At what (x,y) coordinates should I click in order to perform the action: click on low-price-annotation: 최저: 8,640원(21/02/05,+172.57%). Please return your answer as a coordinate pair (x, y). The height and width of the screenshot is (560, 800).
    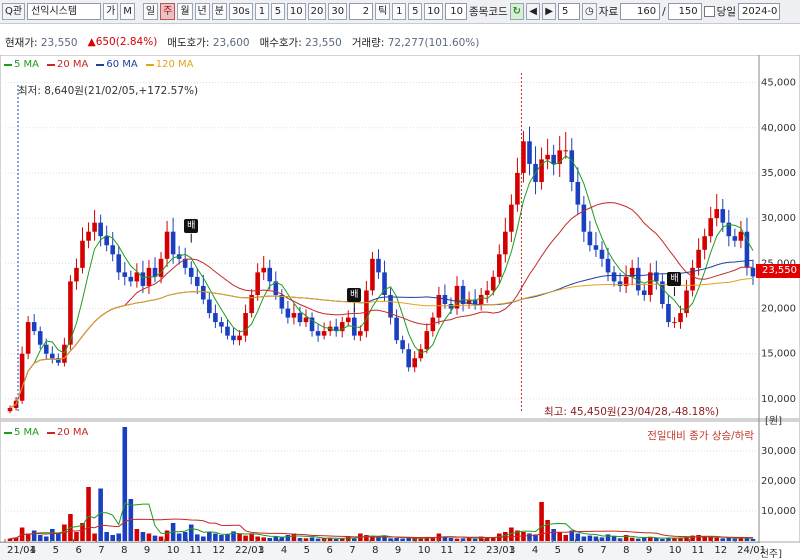
    Looking at the image, I should click on (108, 91).